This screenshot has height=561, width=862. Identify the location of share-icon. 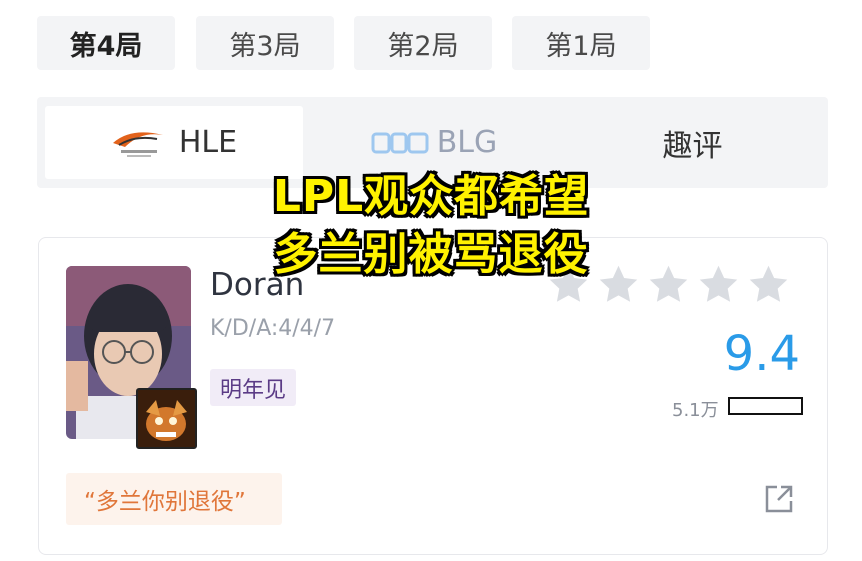
(779, 499).